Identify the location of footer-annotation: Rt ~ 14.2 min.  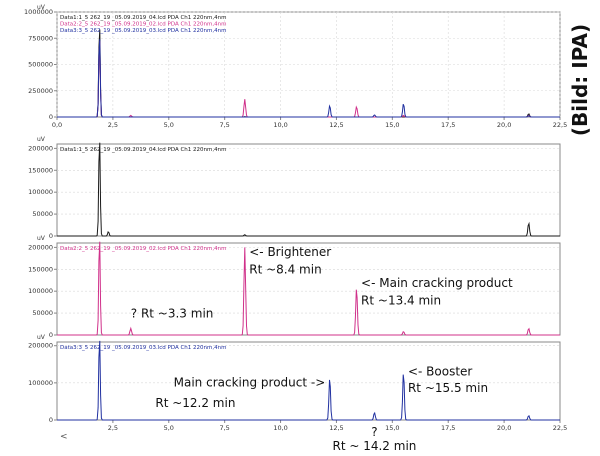
(375, 446).